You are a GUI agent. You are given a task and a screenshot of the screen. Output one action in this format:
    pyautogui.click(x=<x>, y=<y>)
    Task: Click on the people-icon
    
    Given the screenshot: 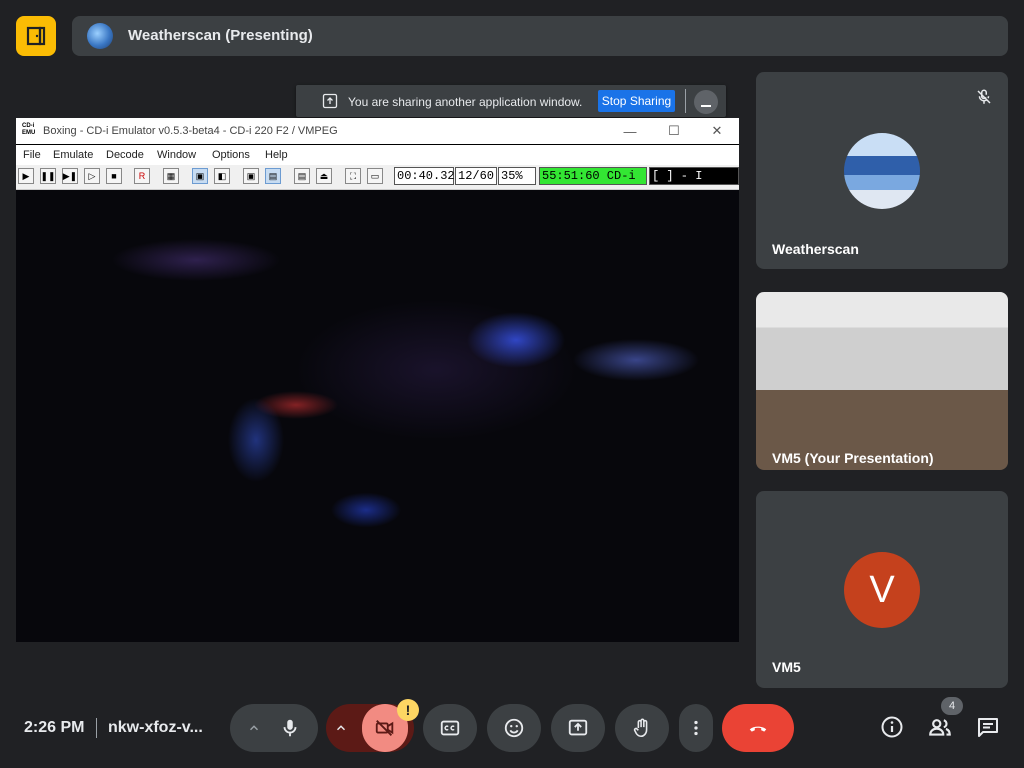 What is the action you would take?
    pyautogui.click(x=940, y=727)
    